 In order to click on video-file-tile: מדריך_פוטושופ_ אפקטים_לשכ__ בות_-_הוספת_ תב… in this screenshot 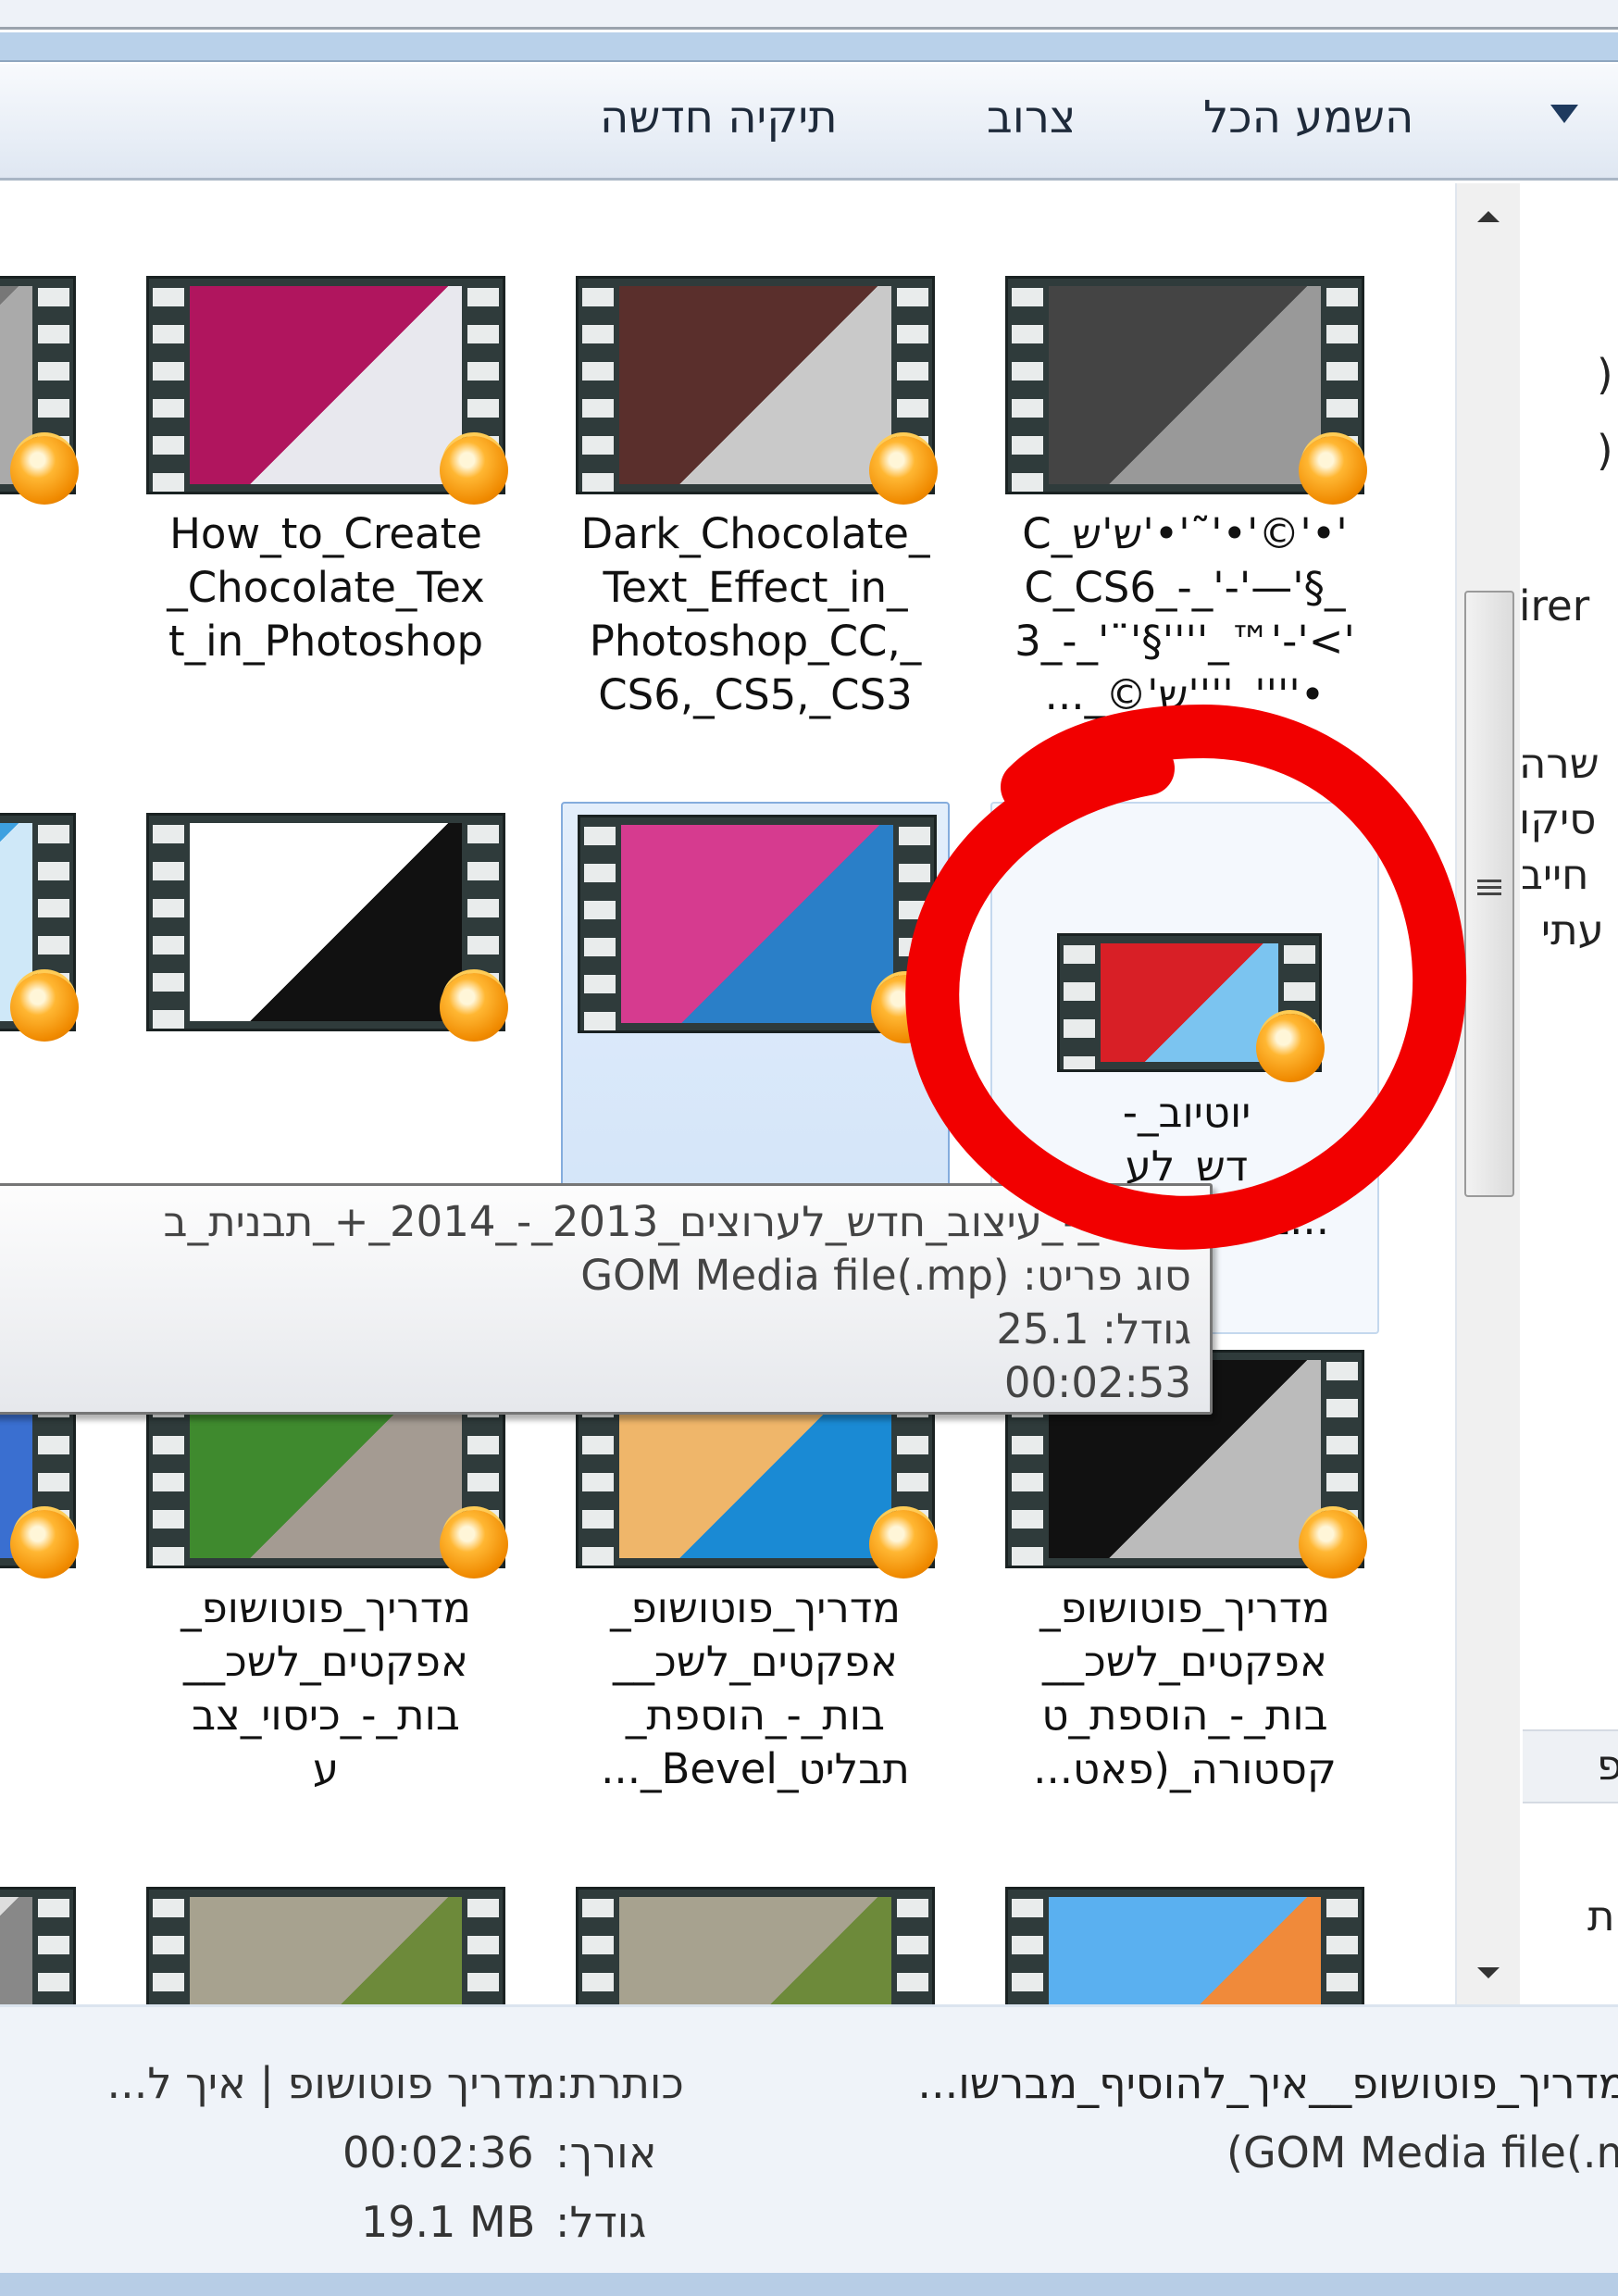, I will do `click(755, 1598)`.